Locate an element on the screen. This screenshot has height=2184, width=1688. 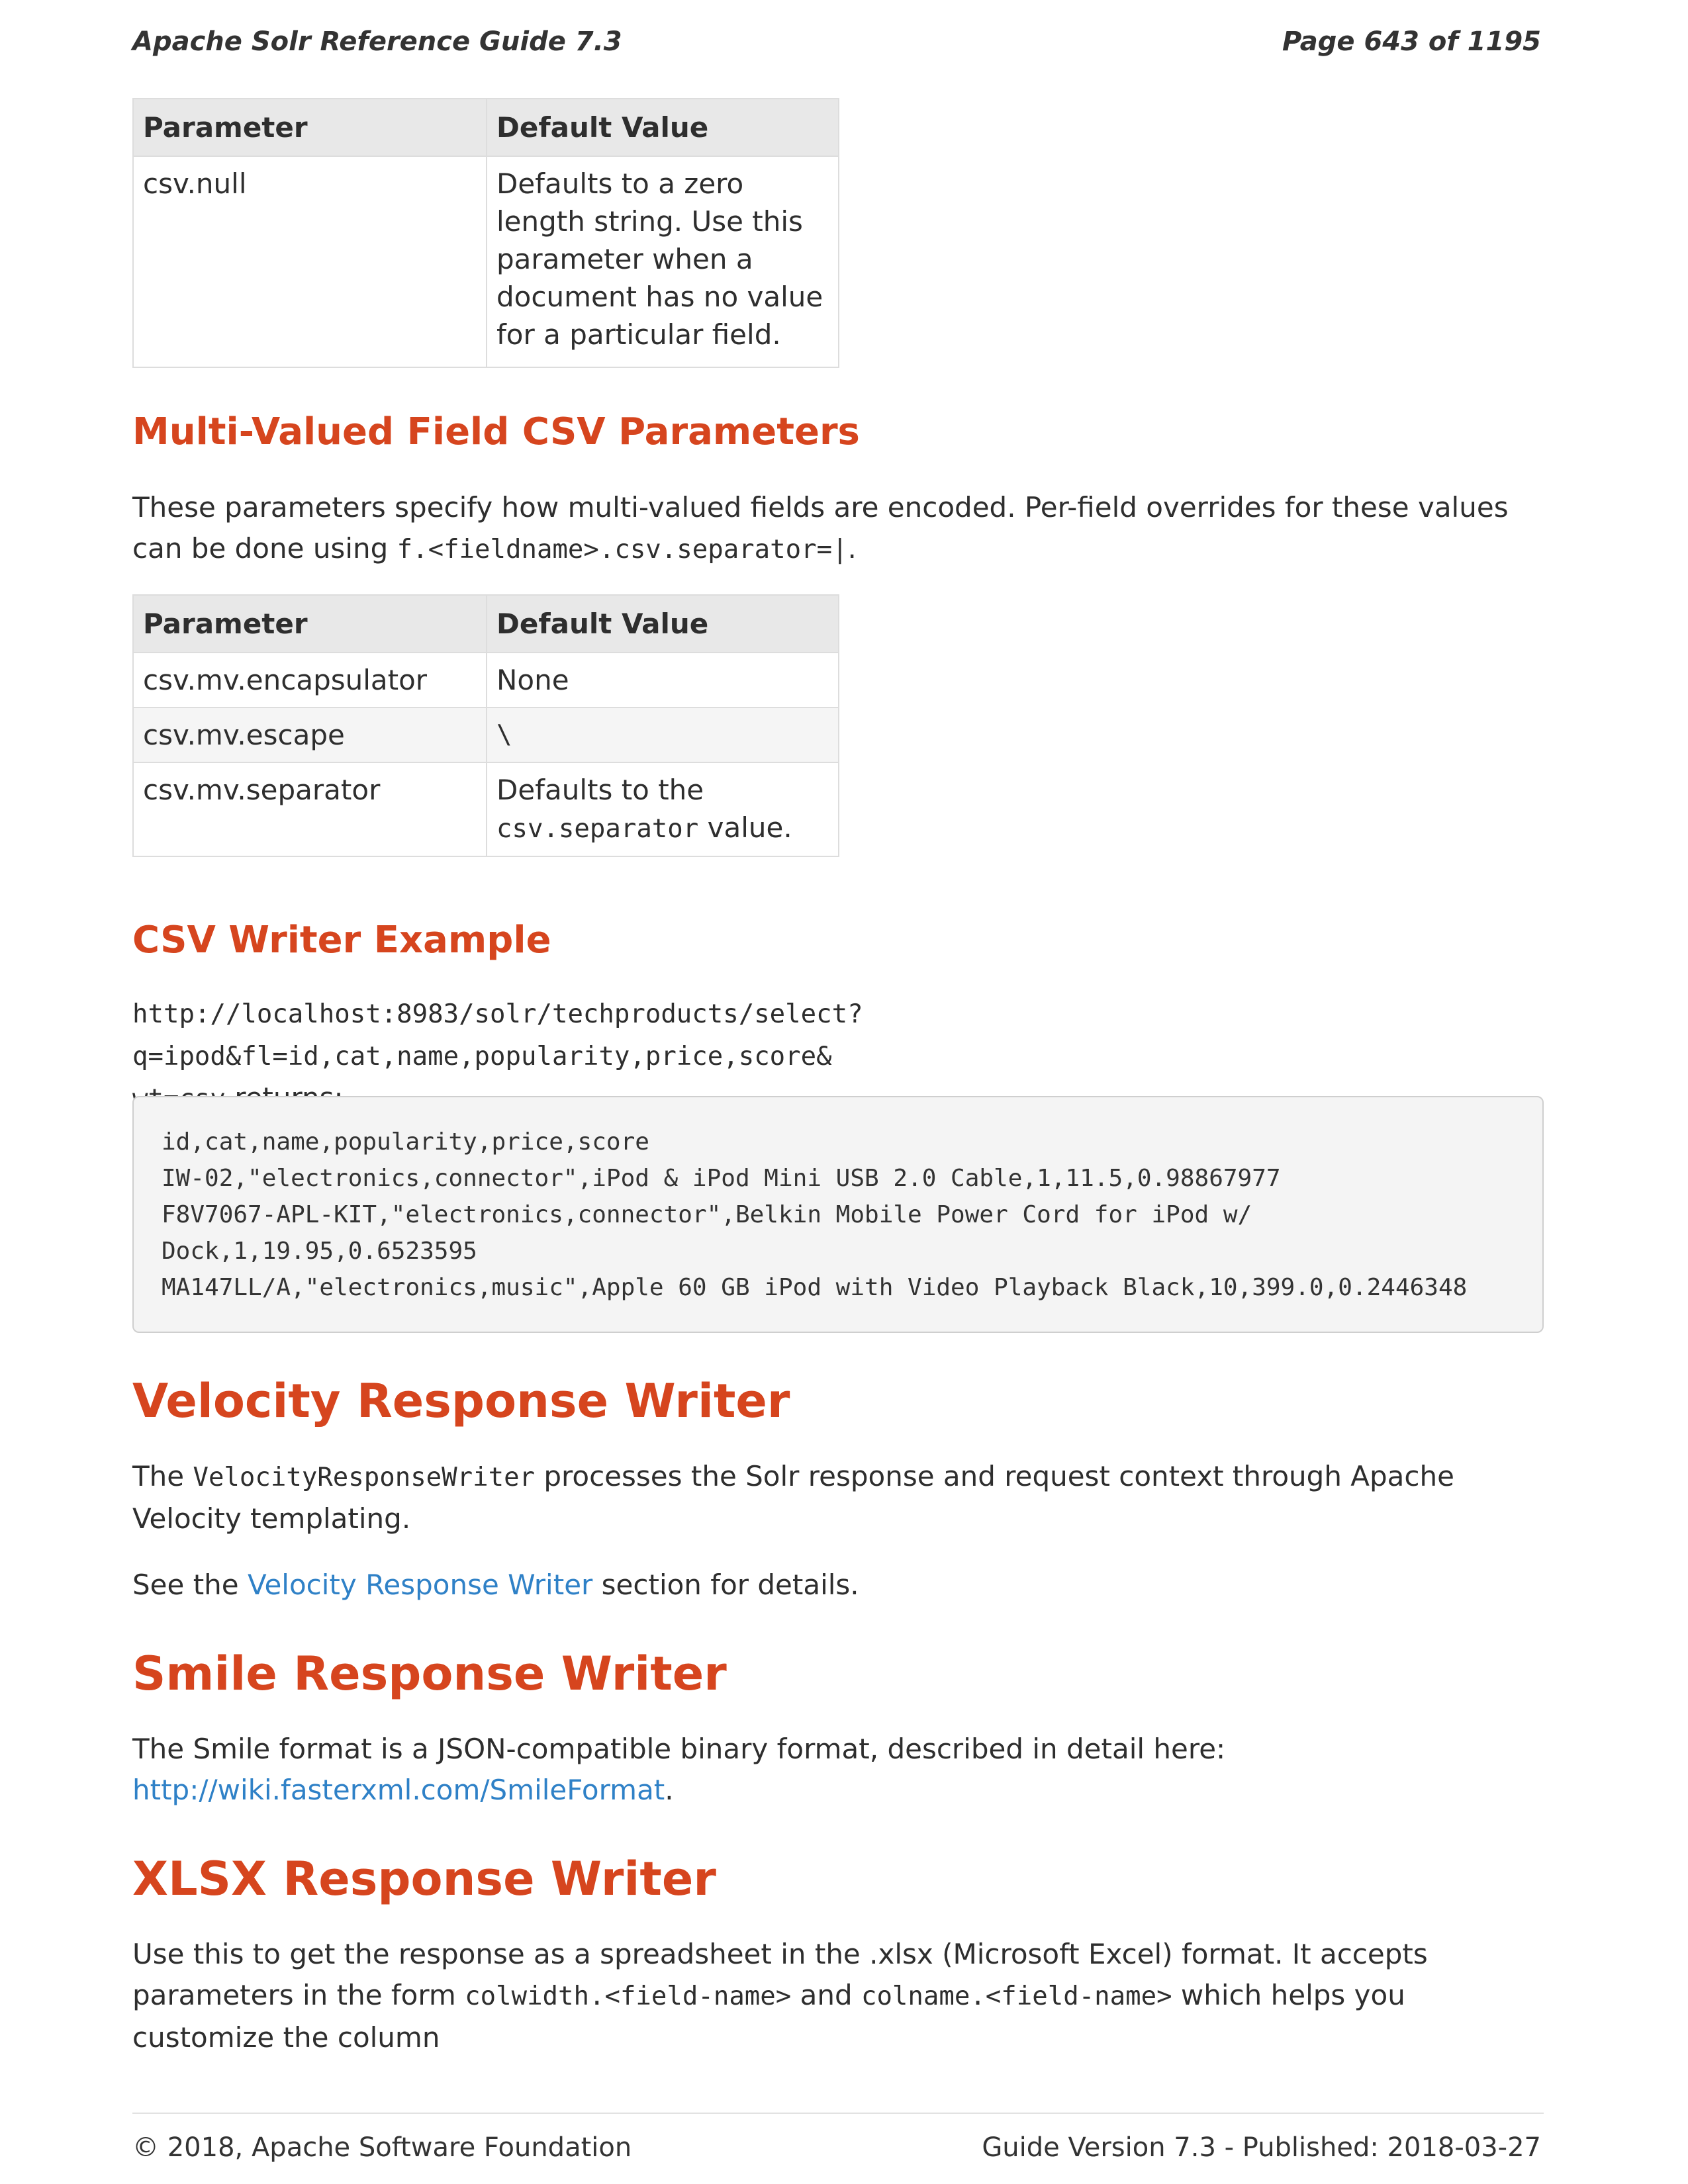
param-cell: csv.null is located at coordinates (309, 262).